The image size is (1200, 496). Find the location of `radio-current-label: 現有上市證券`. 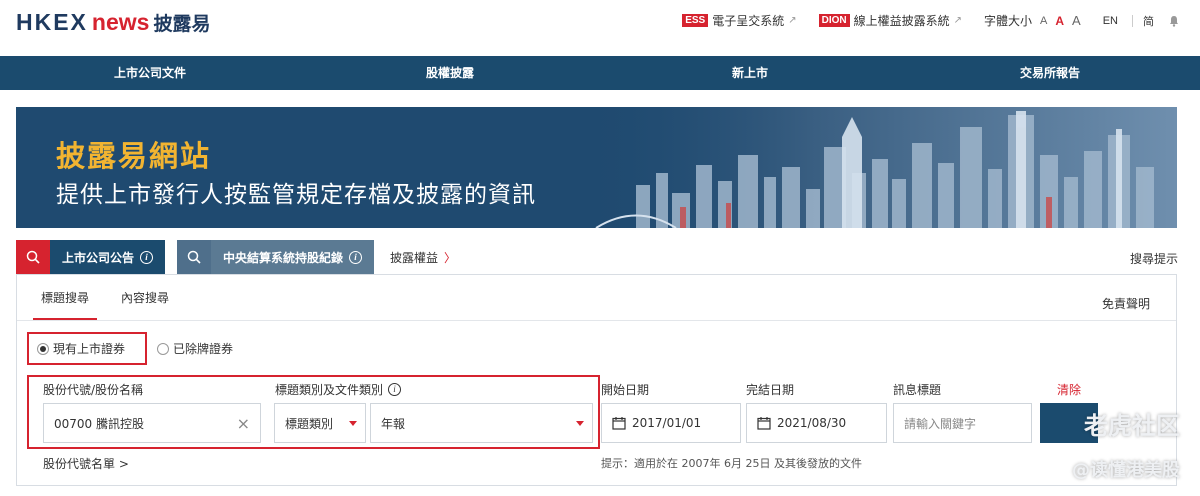

radio-current-label: 現有上市證券 is located at coordinates (89, 349).